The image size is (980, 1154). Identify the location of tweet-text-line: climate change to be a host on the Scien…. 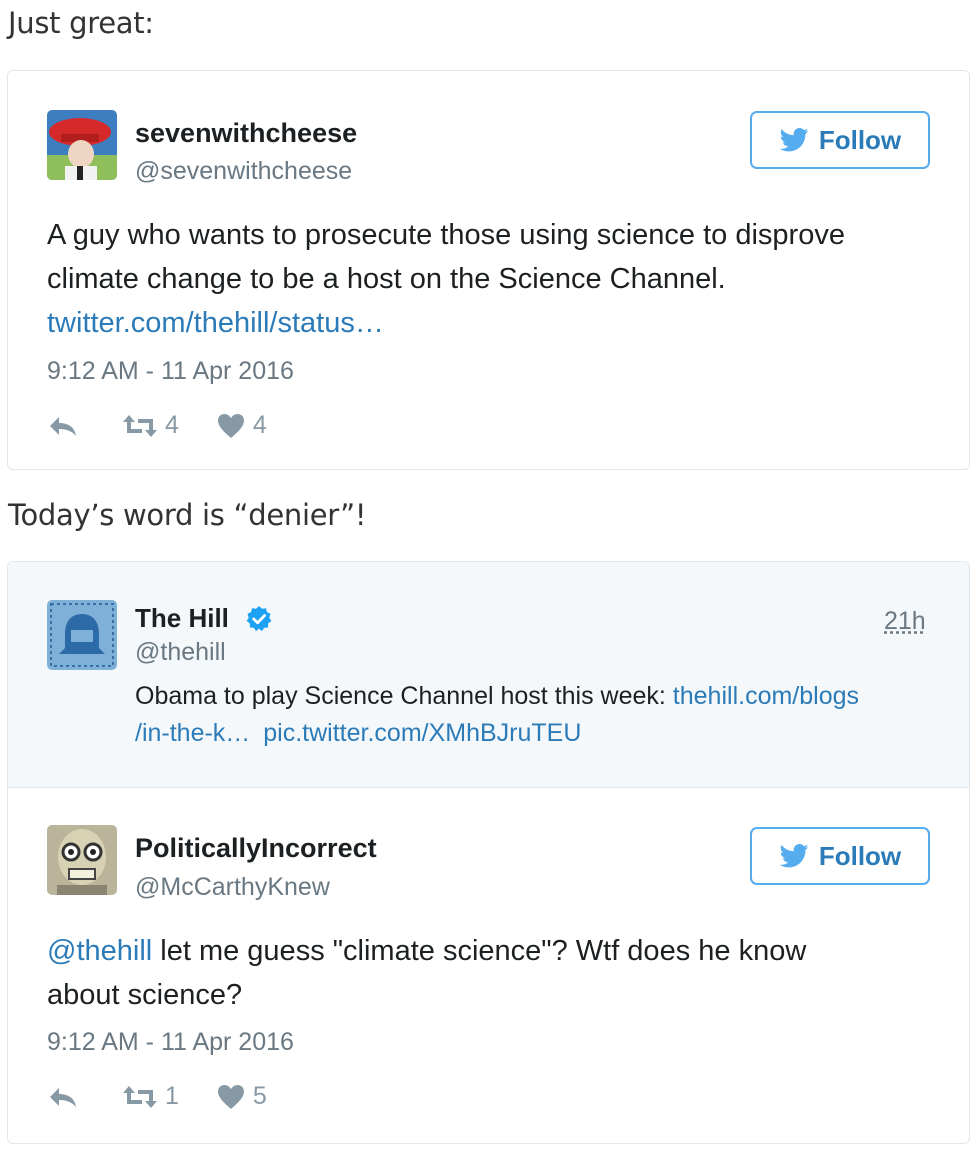
(386, 279).